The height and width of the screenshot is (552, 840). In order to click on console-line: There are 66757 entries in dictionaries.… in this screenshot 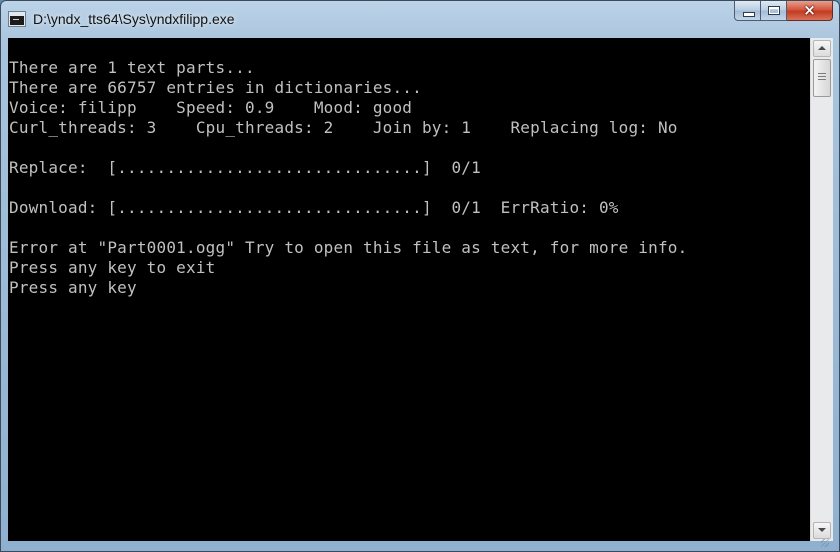, I will do `click(215, 87)`.